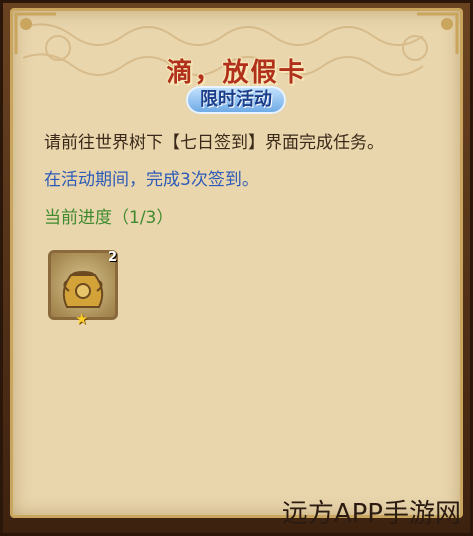 Image resolution: width=473 pixels, height=536 pixels. I want to click on reward-count: 2, so click(113, 257).